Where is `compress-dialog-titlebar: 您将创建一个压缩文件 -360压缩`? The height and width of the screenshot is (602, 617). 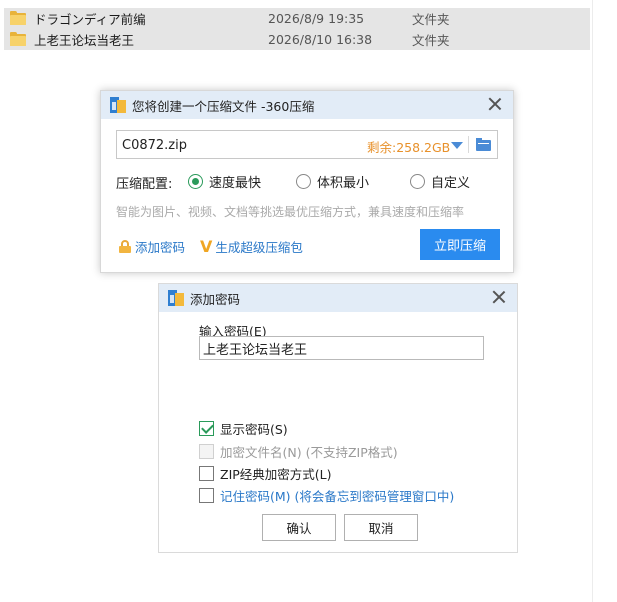 compress-dialog-titlebar: 您将创建一个压缩文件 -360压缩 is located at coordinates (307, 105).